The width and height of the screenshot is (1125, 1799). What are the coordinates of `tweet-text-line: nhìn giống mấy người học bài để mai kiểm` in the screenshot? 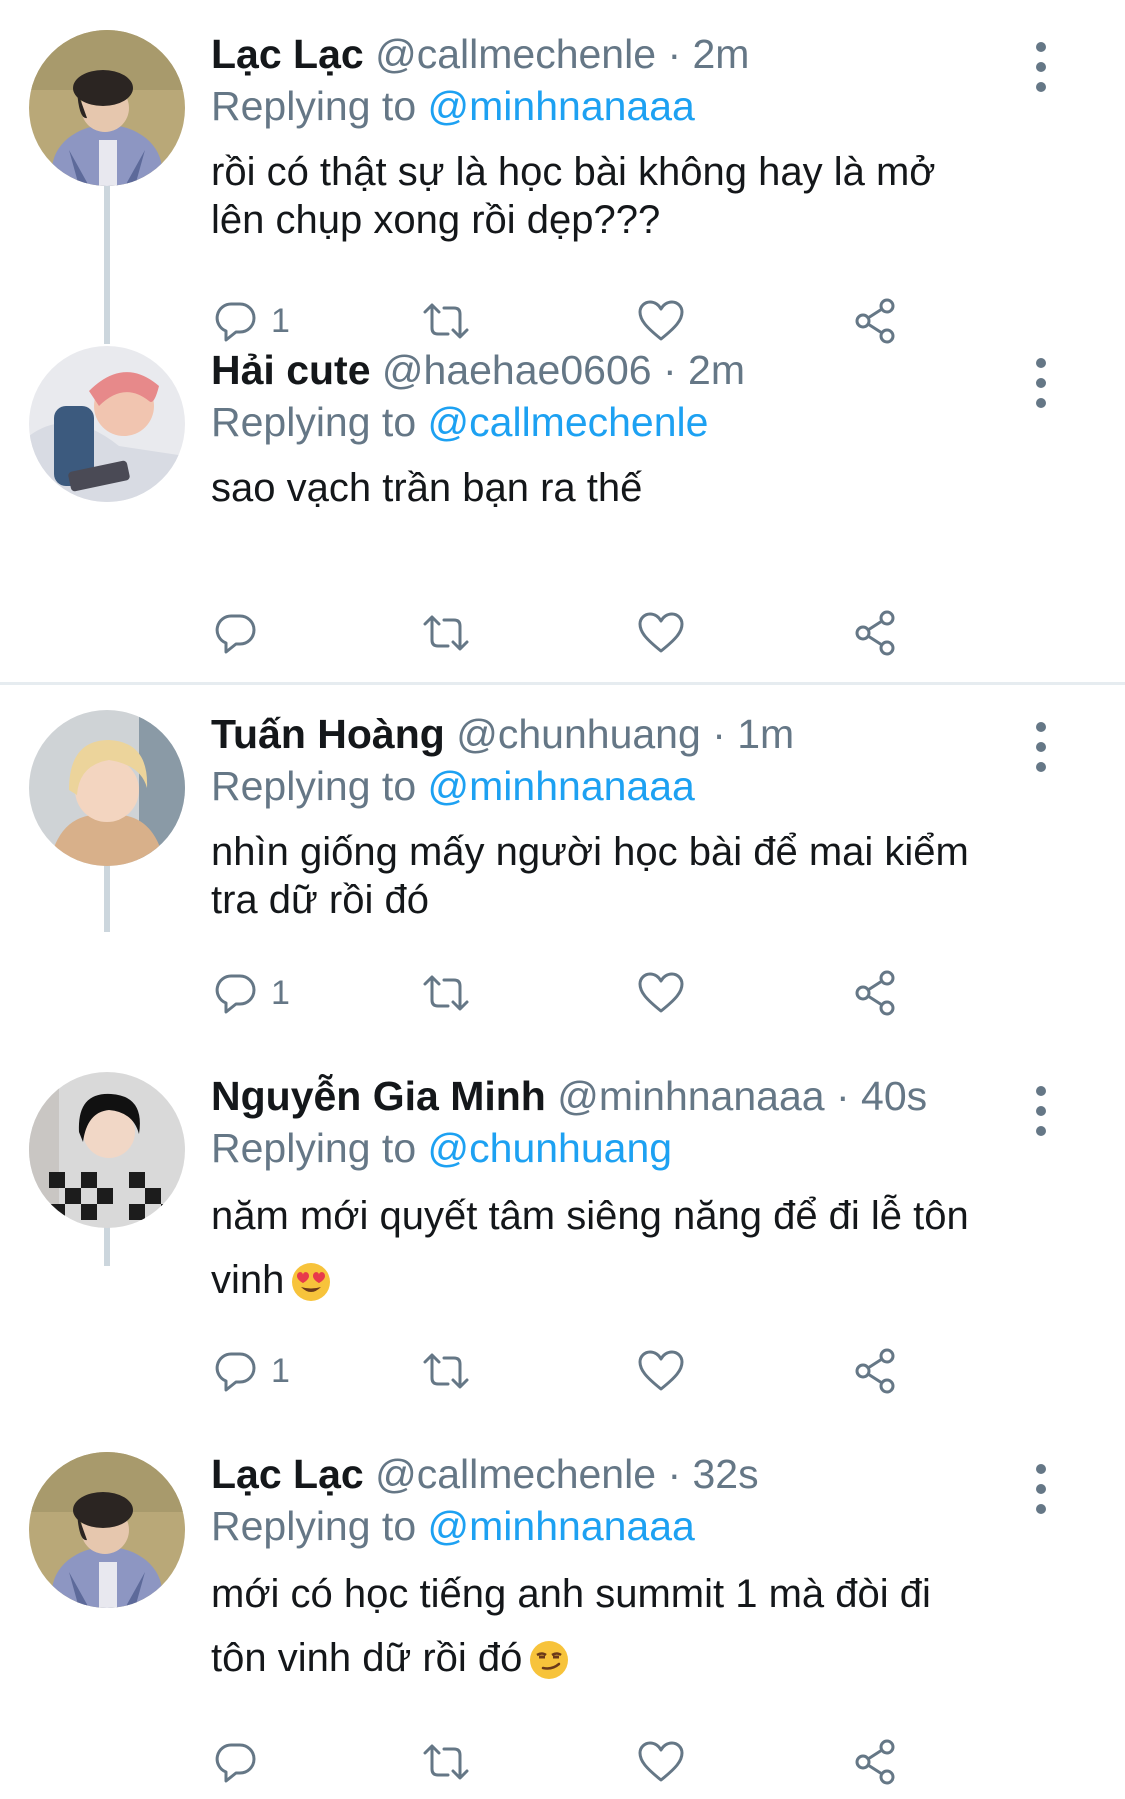 It's located at (590, 852).